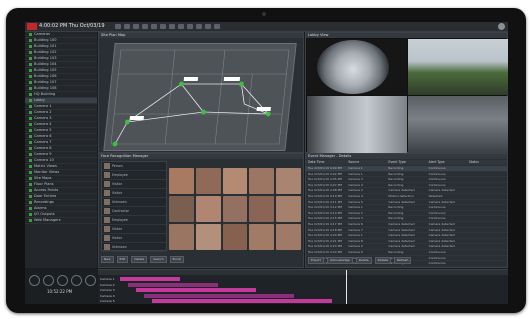 This screenshot has width=530, height=319. I want to click on table-cell: Recording, so click(396, 179).